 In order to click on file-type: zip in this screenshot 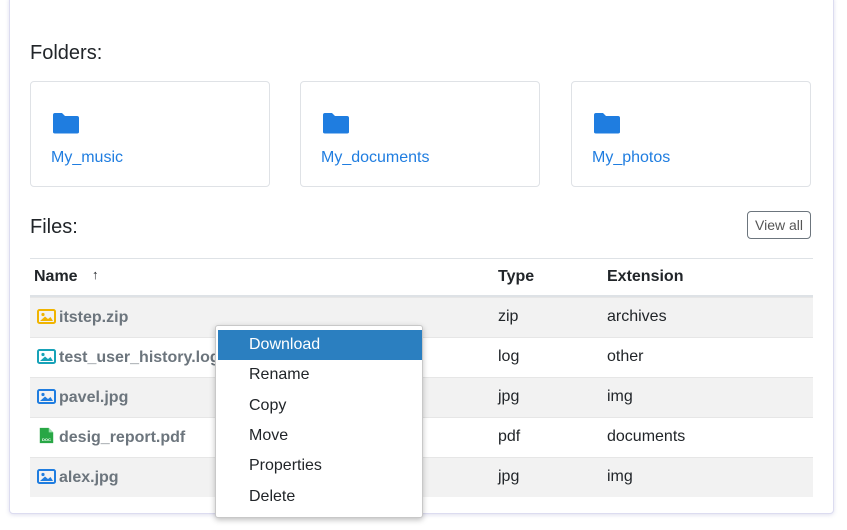, I will do `click(508, 316)`.